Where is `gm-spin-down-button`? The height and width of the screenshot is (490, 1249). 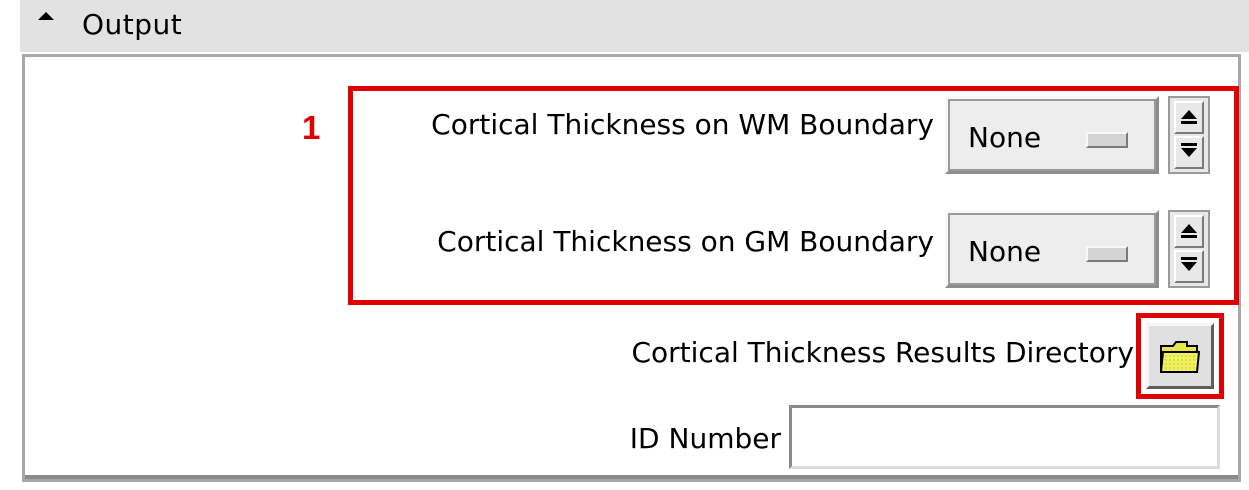
gm-spin-down-button is located at coordinates (1189, 266).